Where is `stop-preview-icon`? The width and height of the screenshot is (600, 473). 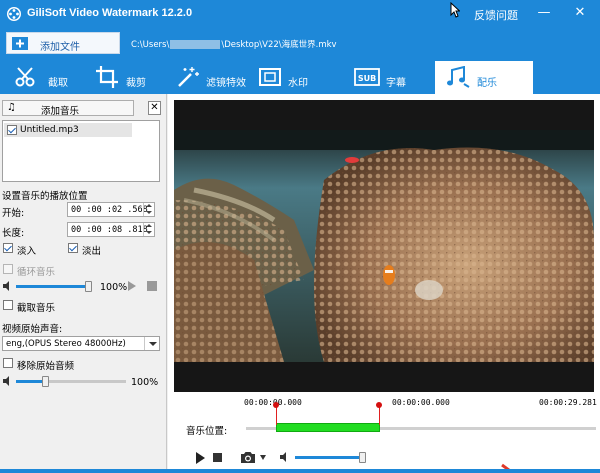
stop-preview-icon is located at coordinates (152, 286).